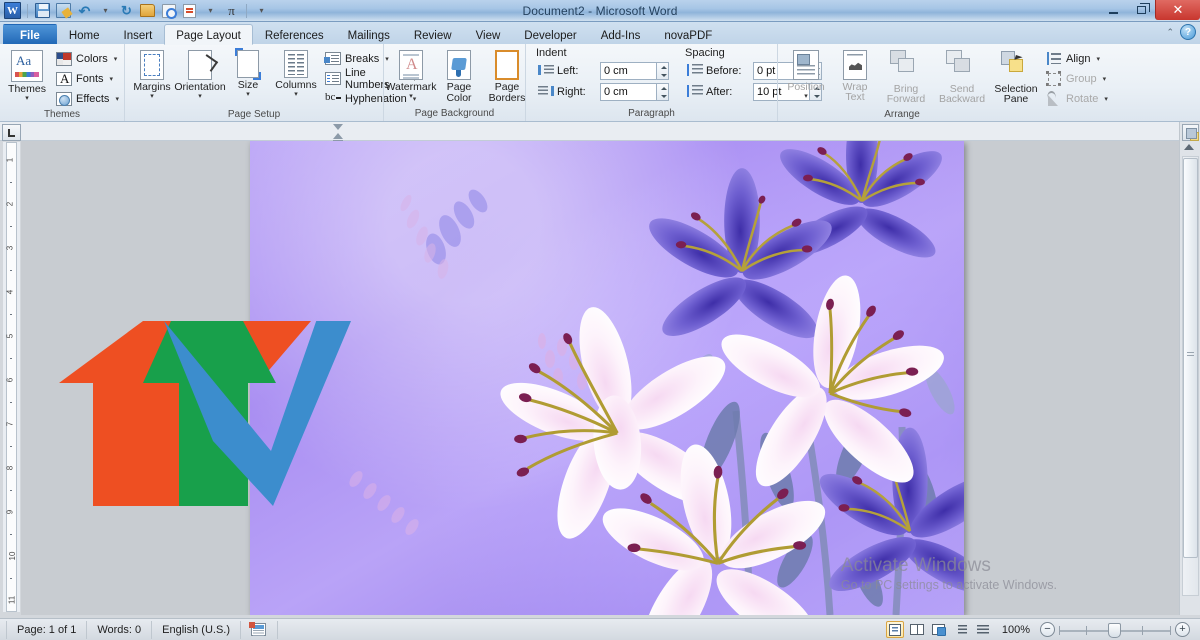  What do you see at coordinates (231, 10) in the screenshot?
I see `equation-icon: π` at bounding box center [231, 10].